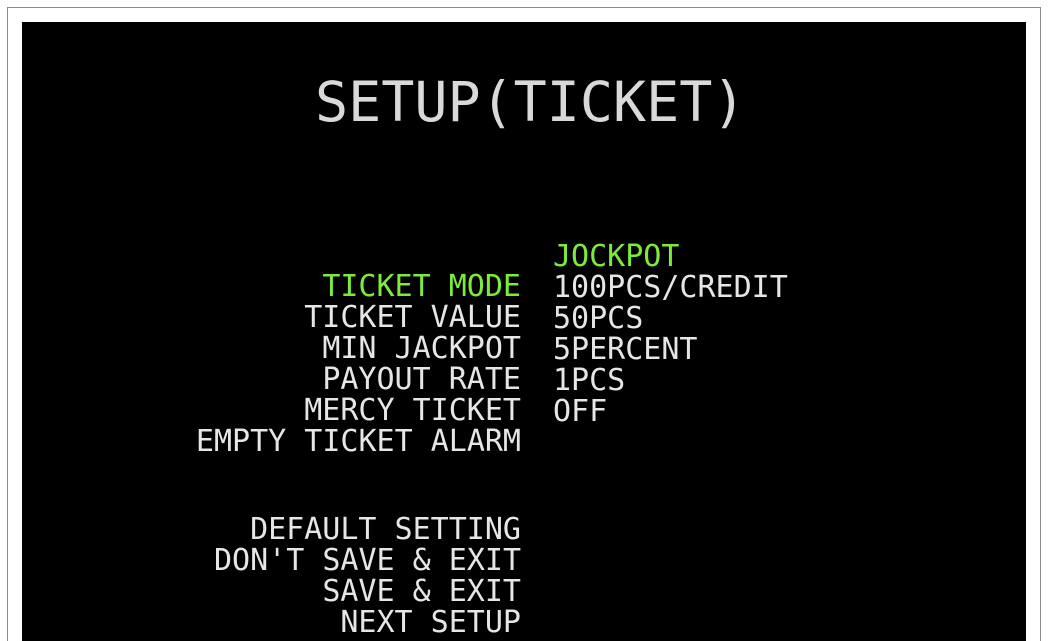  What do you see at coordinates (430, 622) in the screenshot?
I see `action-label: NEXT SETUP` at bounding box center [430, 622].